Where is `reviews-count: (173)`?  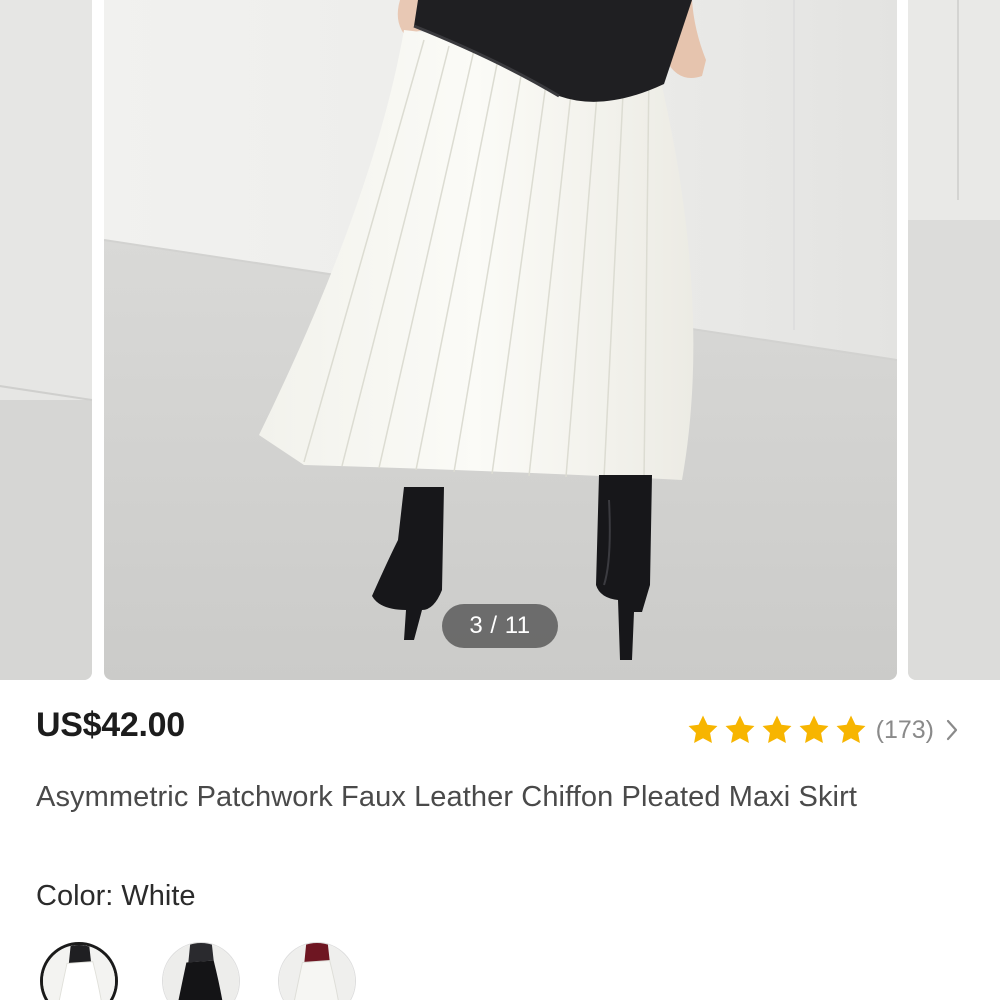
reviews-count: (173) is located at coordinates (905, 730).